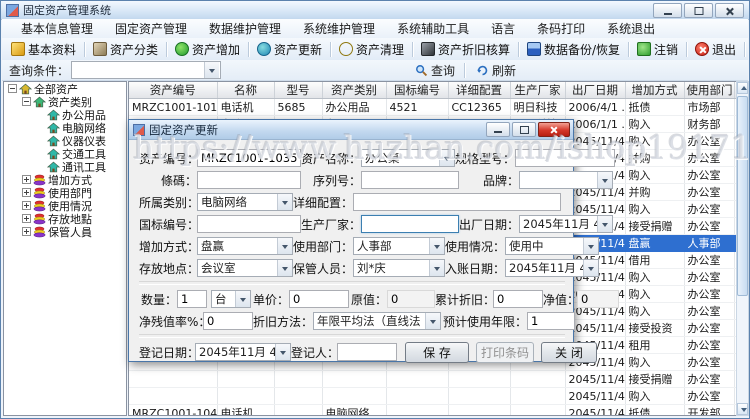 The height and width of the screenshot is (419, 750). I want to click on gb-code-field, so click(249, 224).